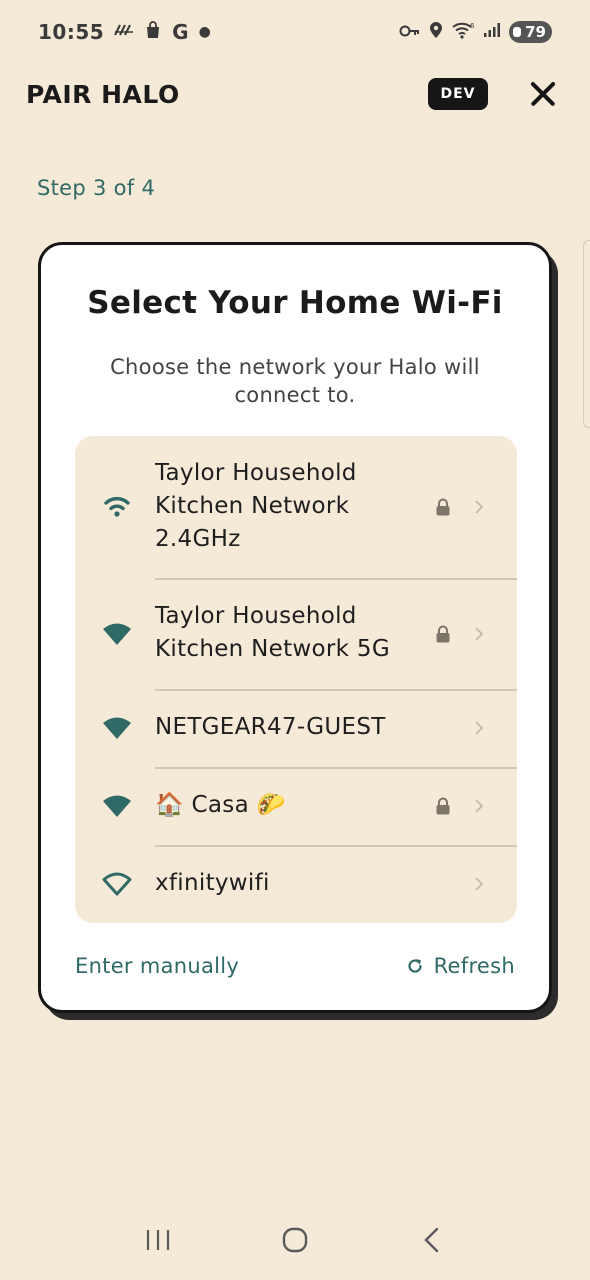 The width and height of the screenshot is (590, 1280). Describe the element at coordinates (296, 884) in the screenshot. I see `network-item: xfinitywifi` at that location.